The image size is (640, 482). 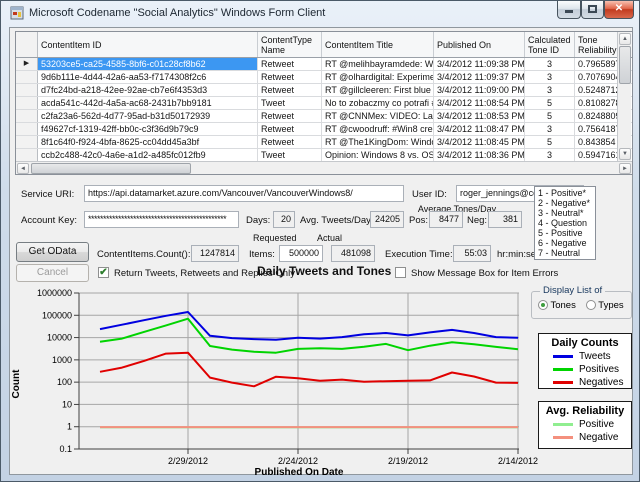 What do you see at coordinates (479, 155) in the screenshot?
I see `cell-published: 3/4/2012 11:08:36 PM` at bounding box center [479, 155].